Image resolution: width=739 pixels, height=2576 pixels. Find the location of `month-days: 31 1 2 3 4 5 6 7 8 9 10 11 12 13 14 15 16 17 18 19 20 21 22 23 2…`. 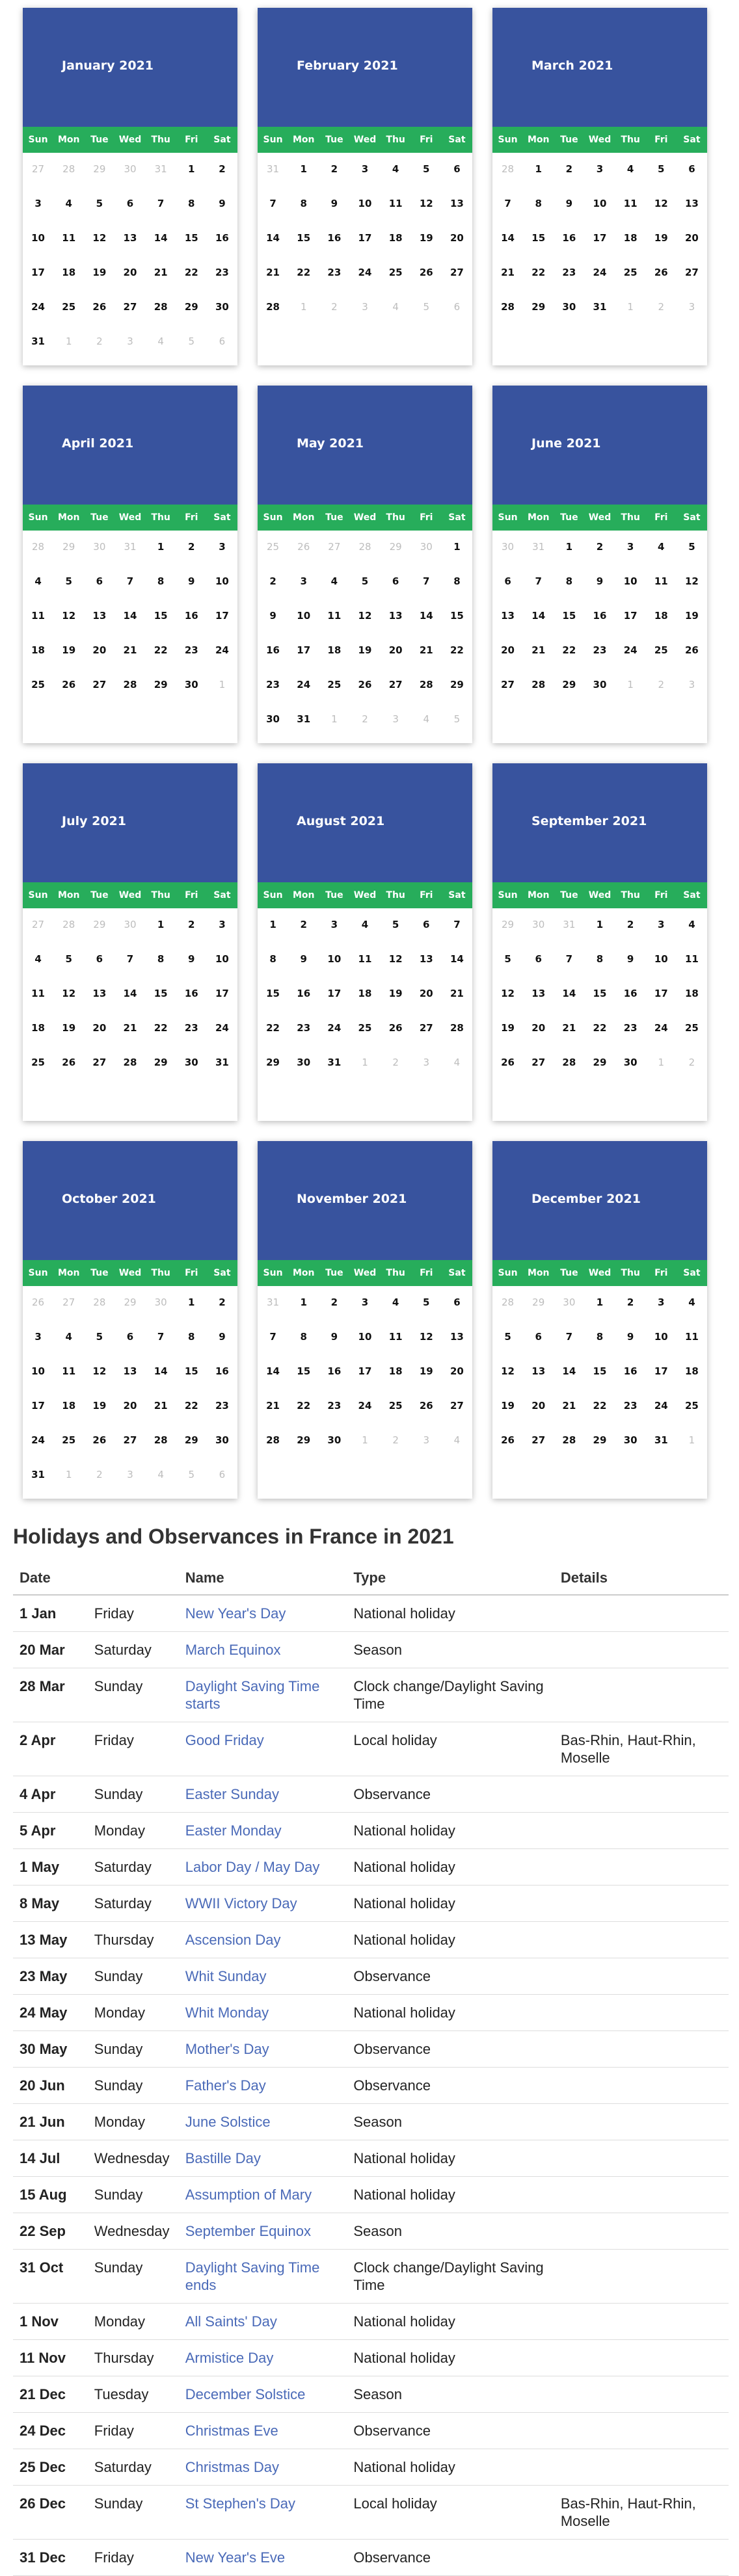

month-days: 31 1 2 3 4 5 6 7 8 9 10 11 12 13 14 15 16 17 18 19 20 21 22 23 2… is located at coordinates (365, 1375).